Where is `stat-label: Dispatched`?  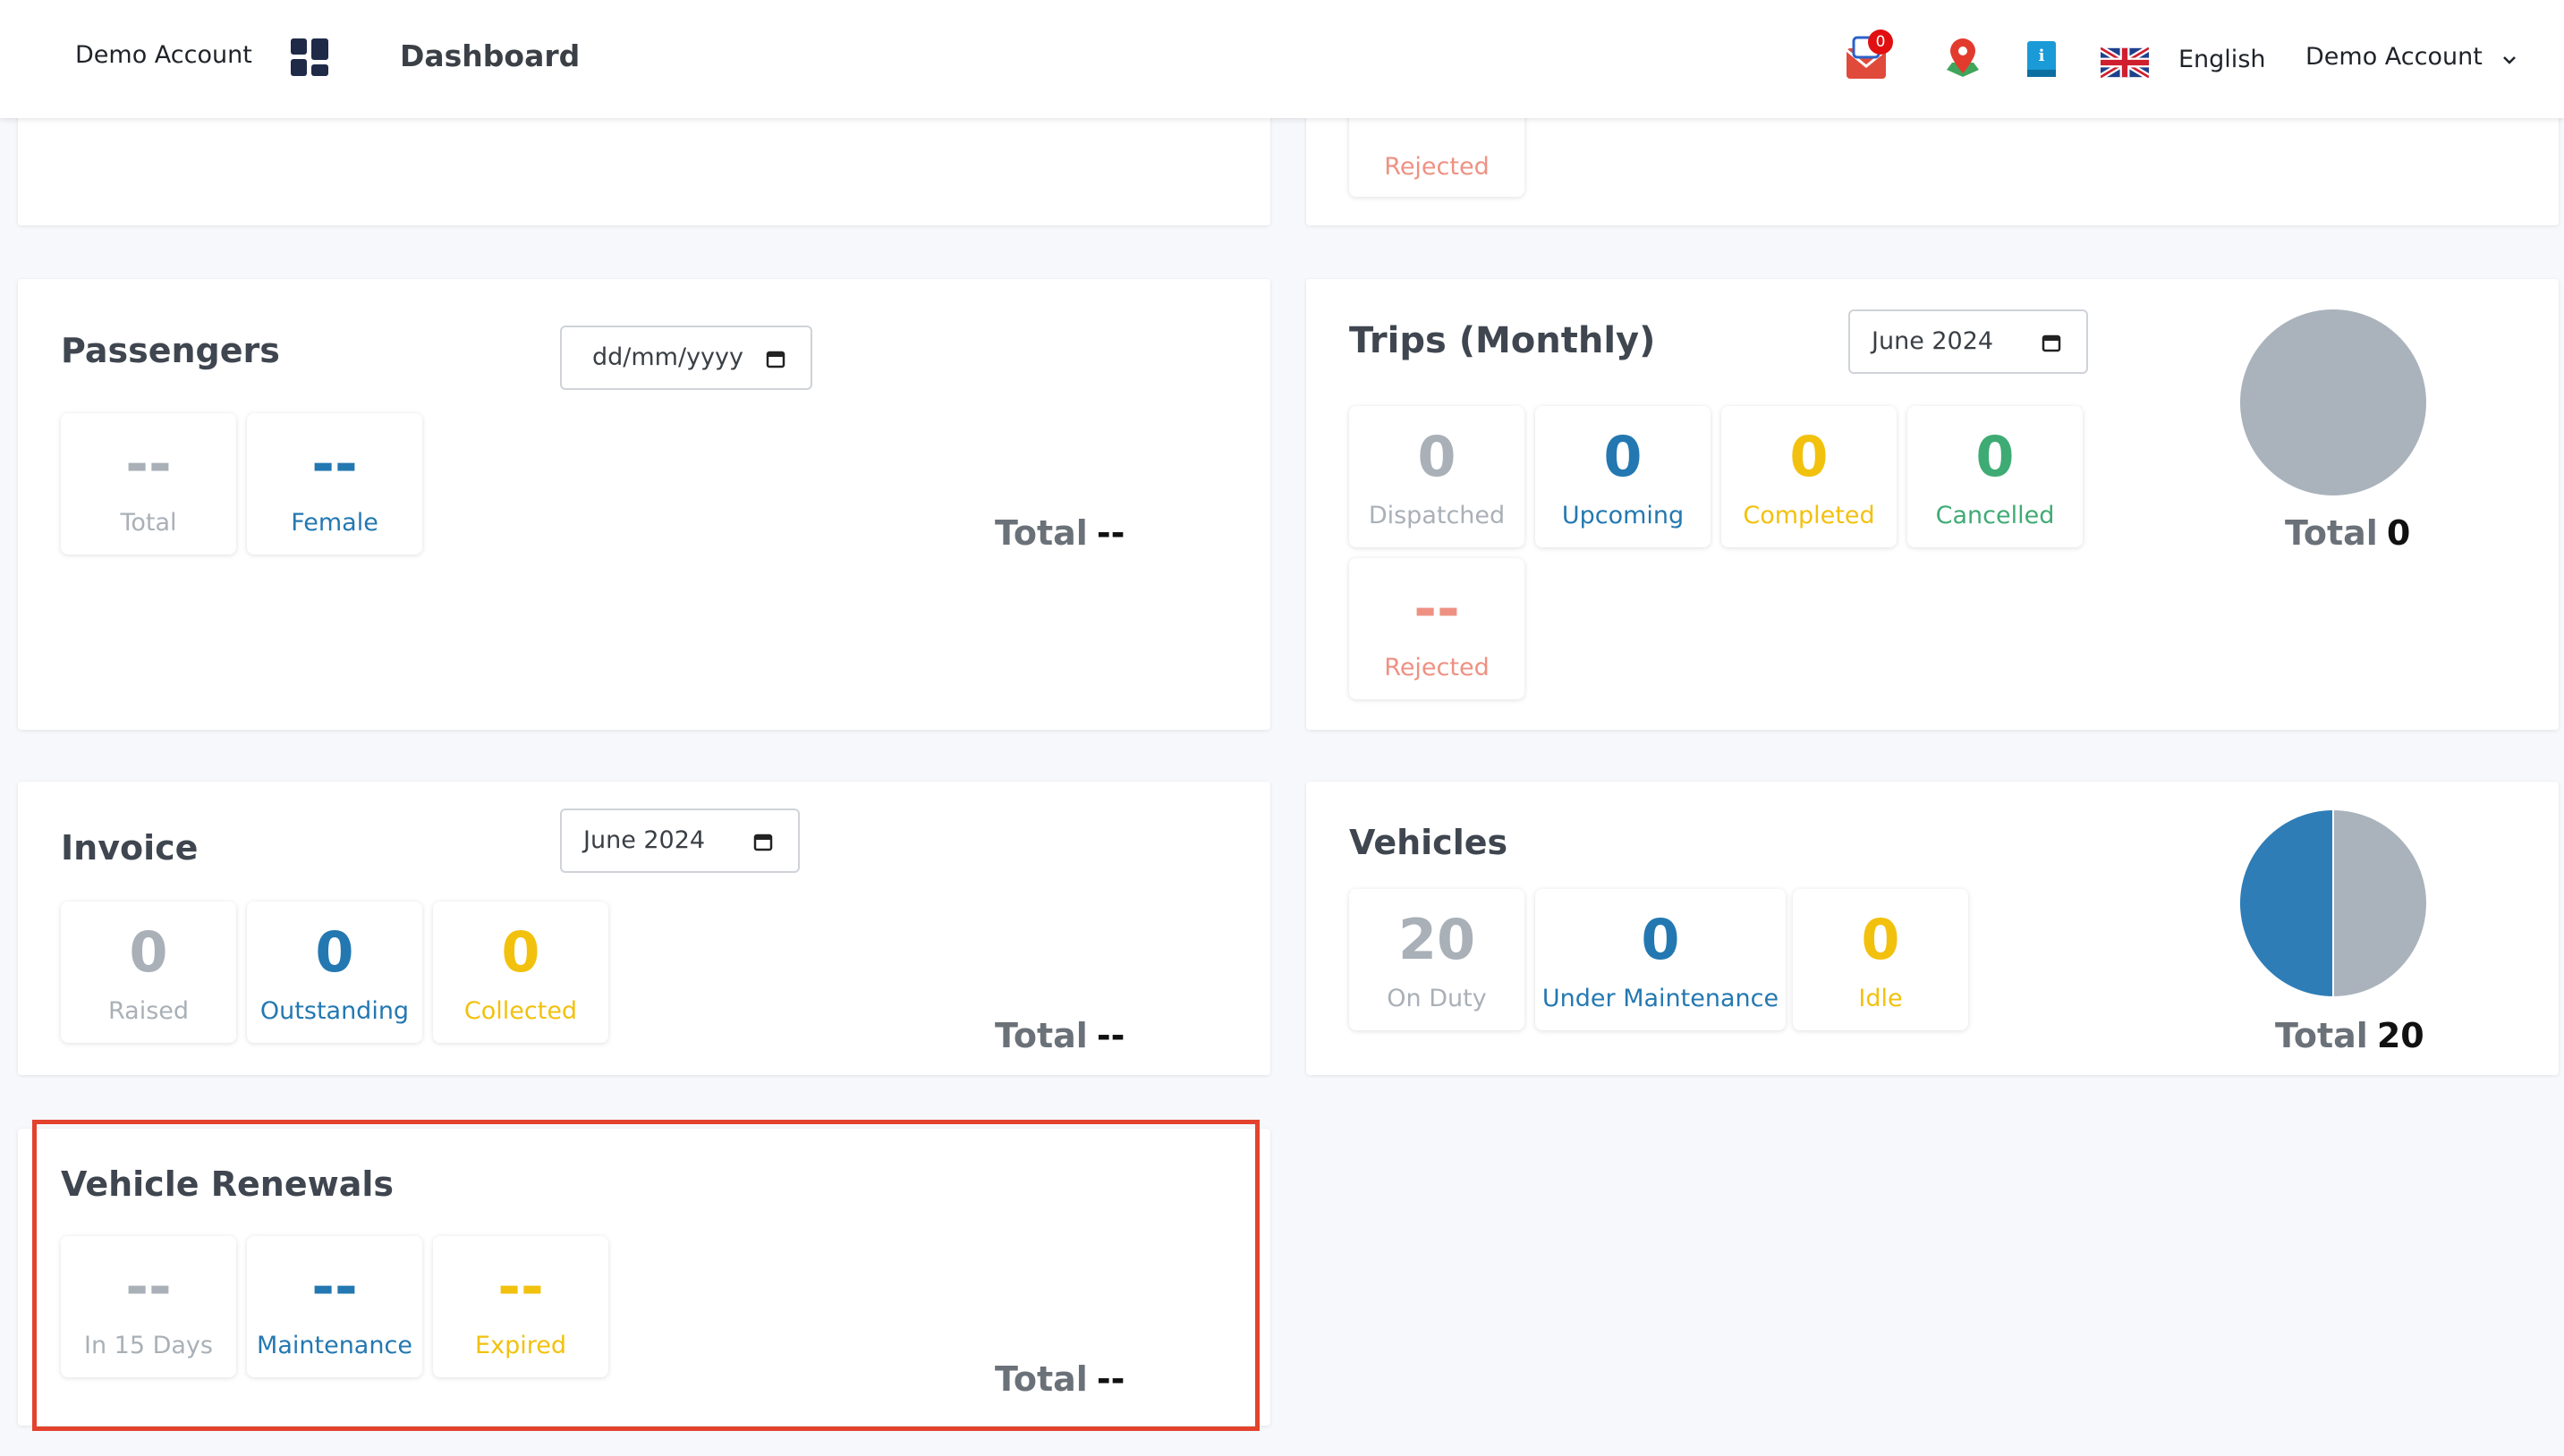
stat-label: Dispatched is located at coordinates (1437, 515).